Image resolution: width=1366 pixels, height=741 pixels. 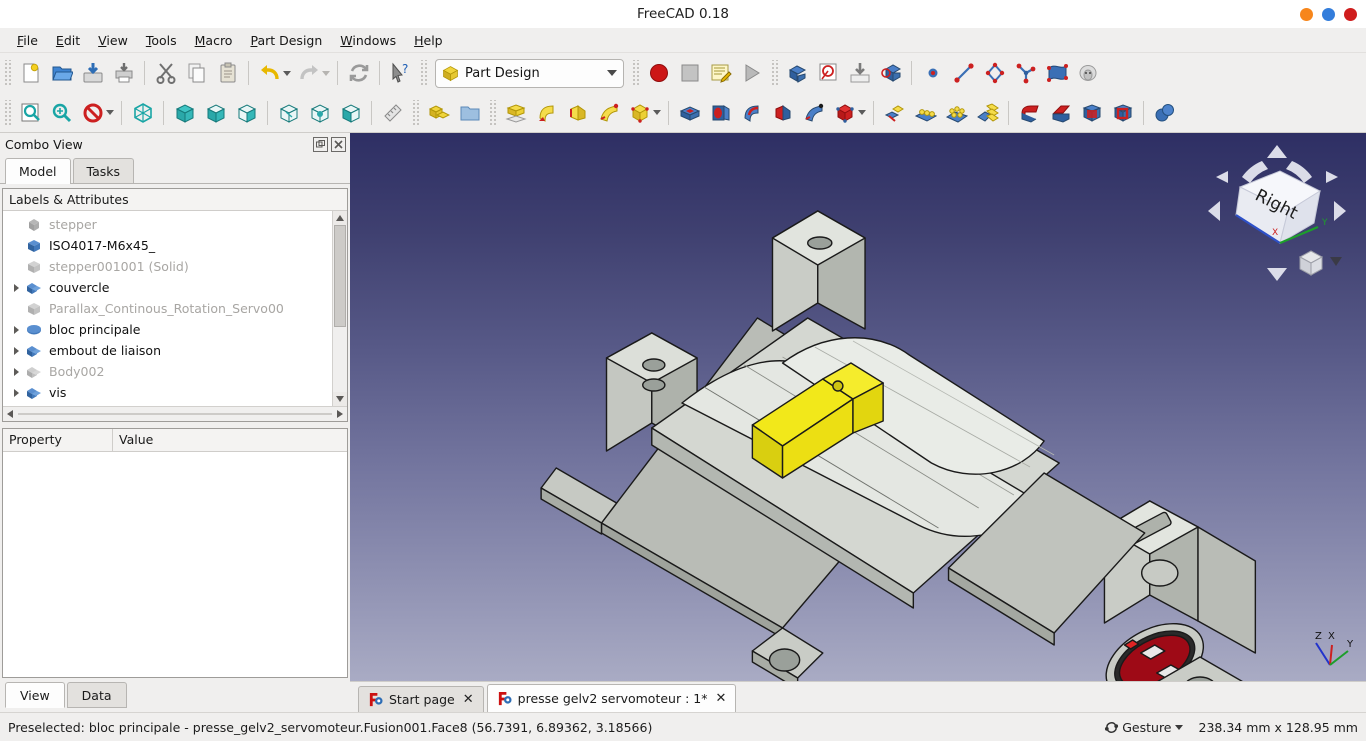 What do you see at coordinates (1091, 112) in the screenshot?
I see `draft-button` at bounding box center [1091, 112].